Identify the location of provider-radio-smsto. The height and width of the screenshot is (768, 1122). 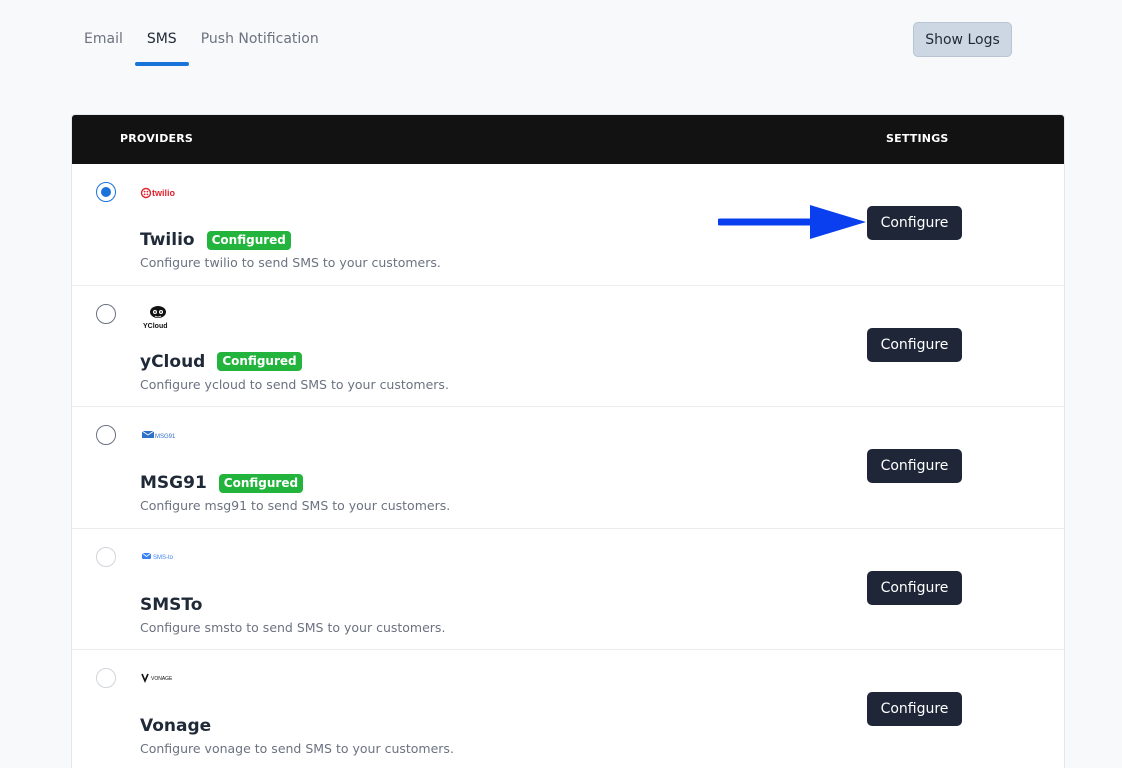
(106, 556).